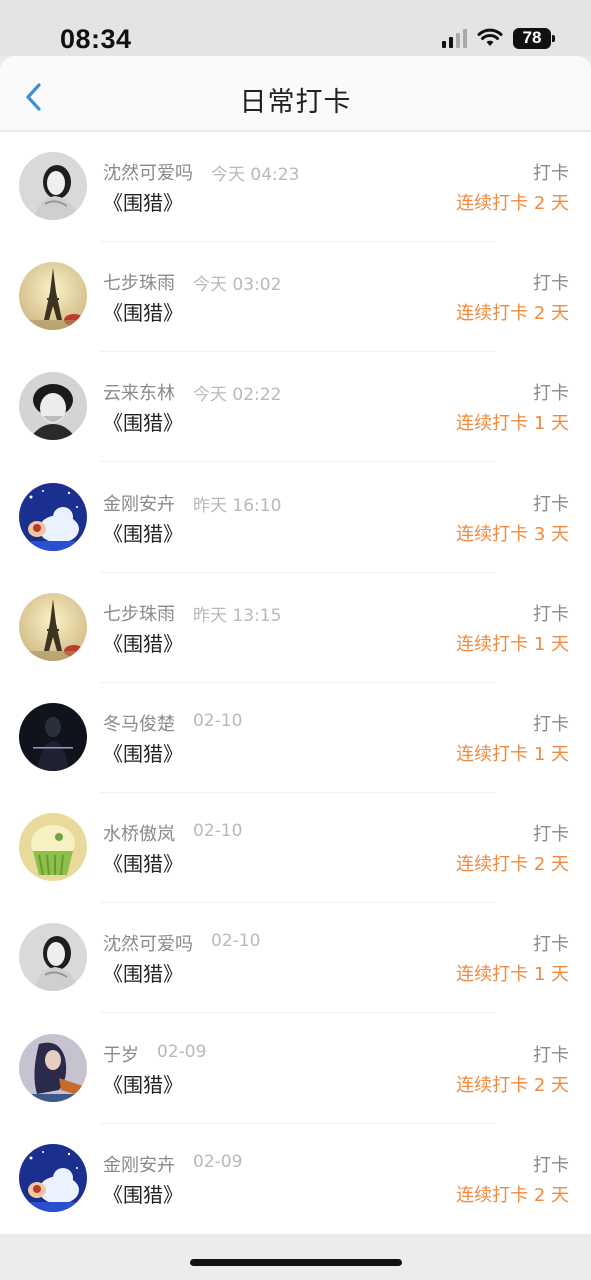 The width and height of the screenshot is (591, 1280). What do you see at coordinates (237, 615) in the screenshot?
I see `checkin-time: 昨天 13:15` at bounding box center [237, 615].